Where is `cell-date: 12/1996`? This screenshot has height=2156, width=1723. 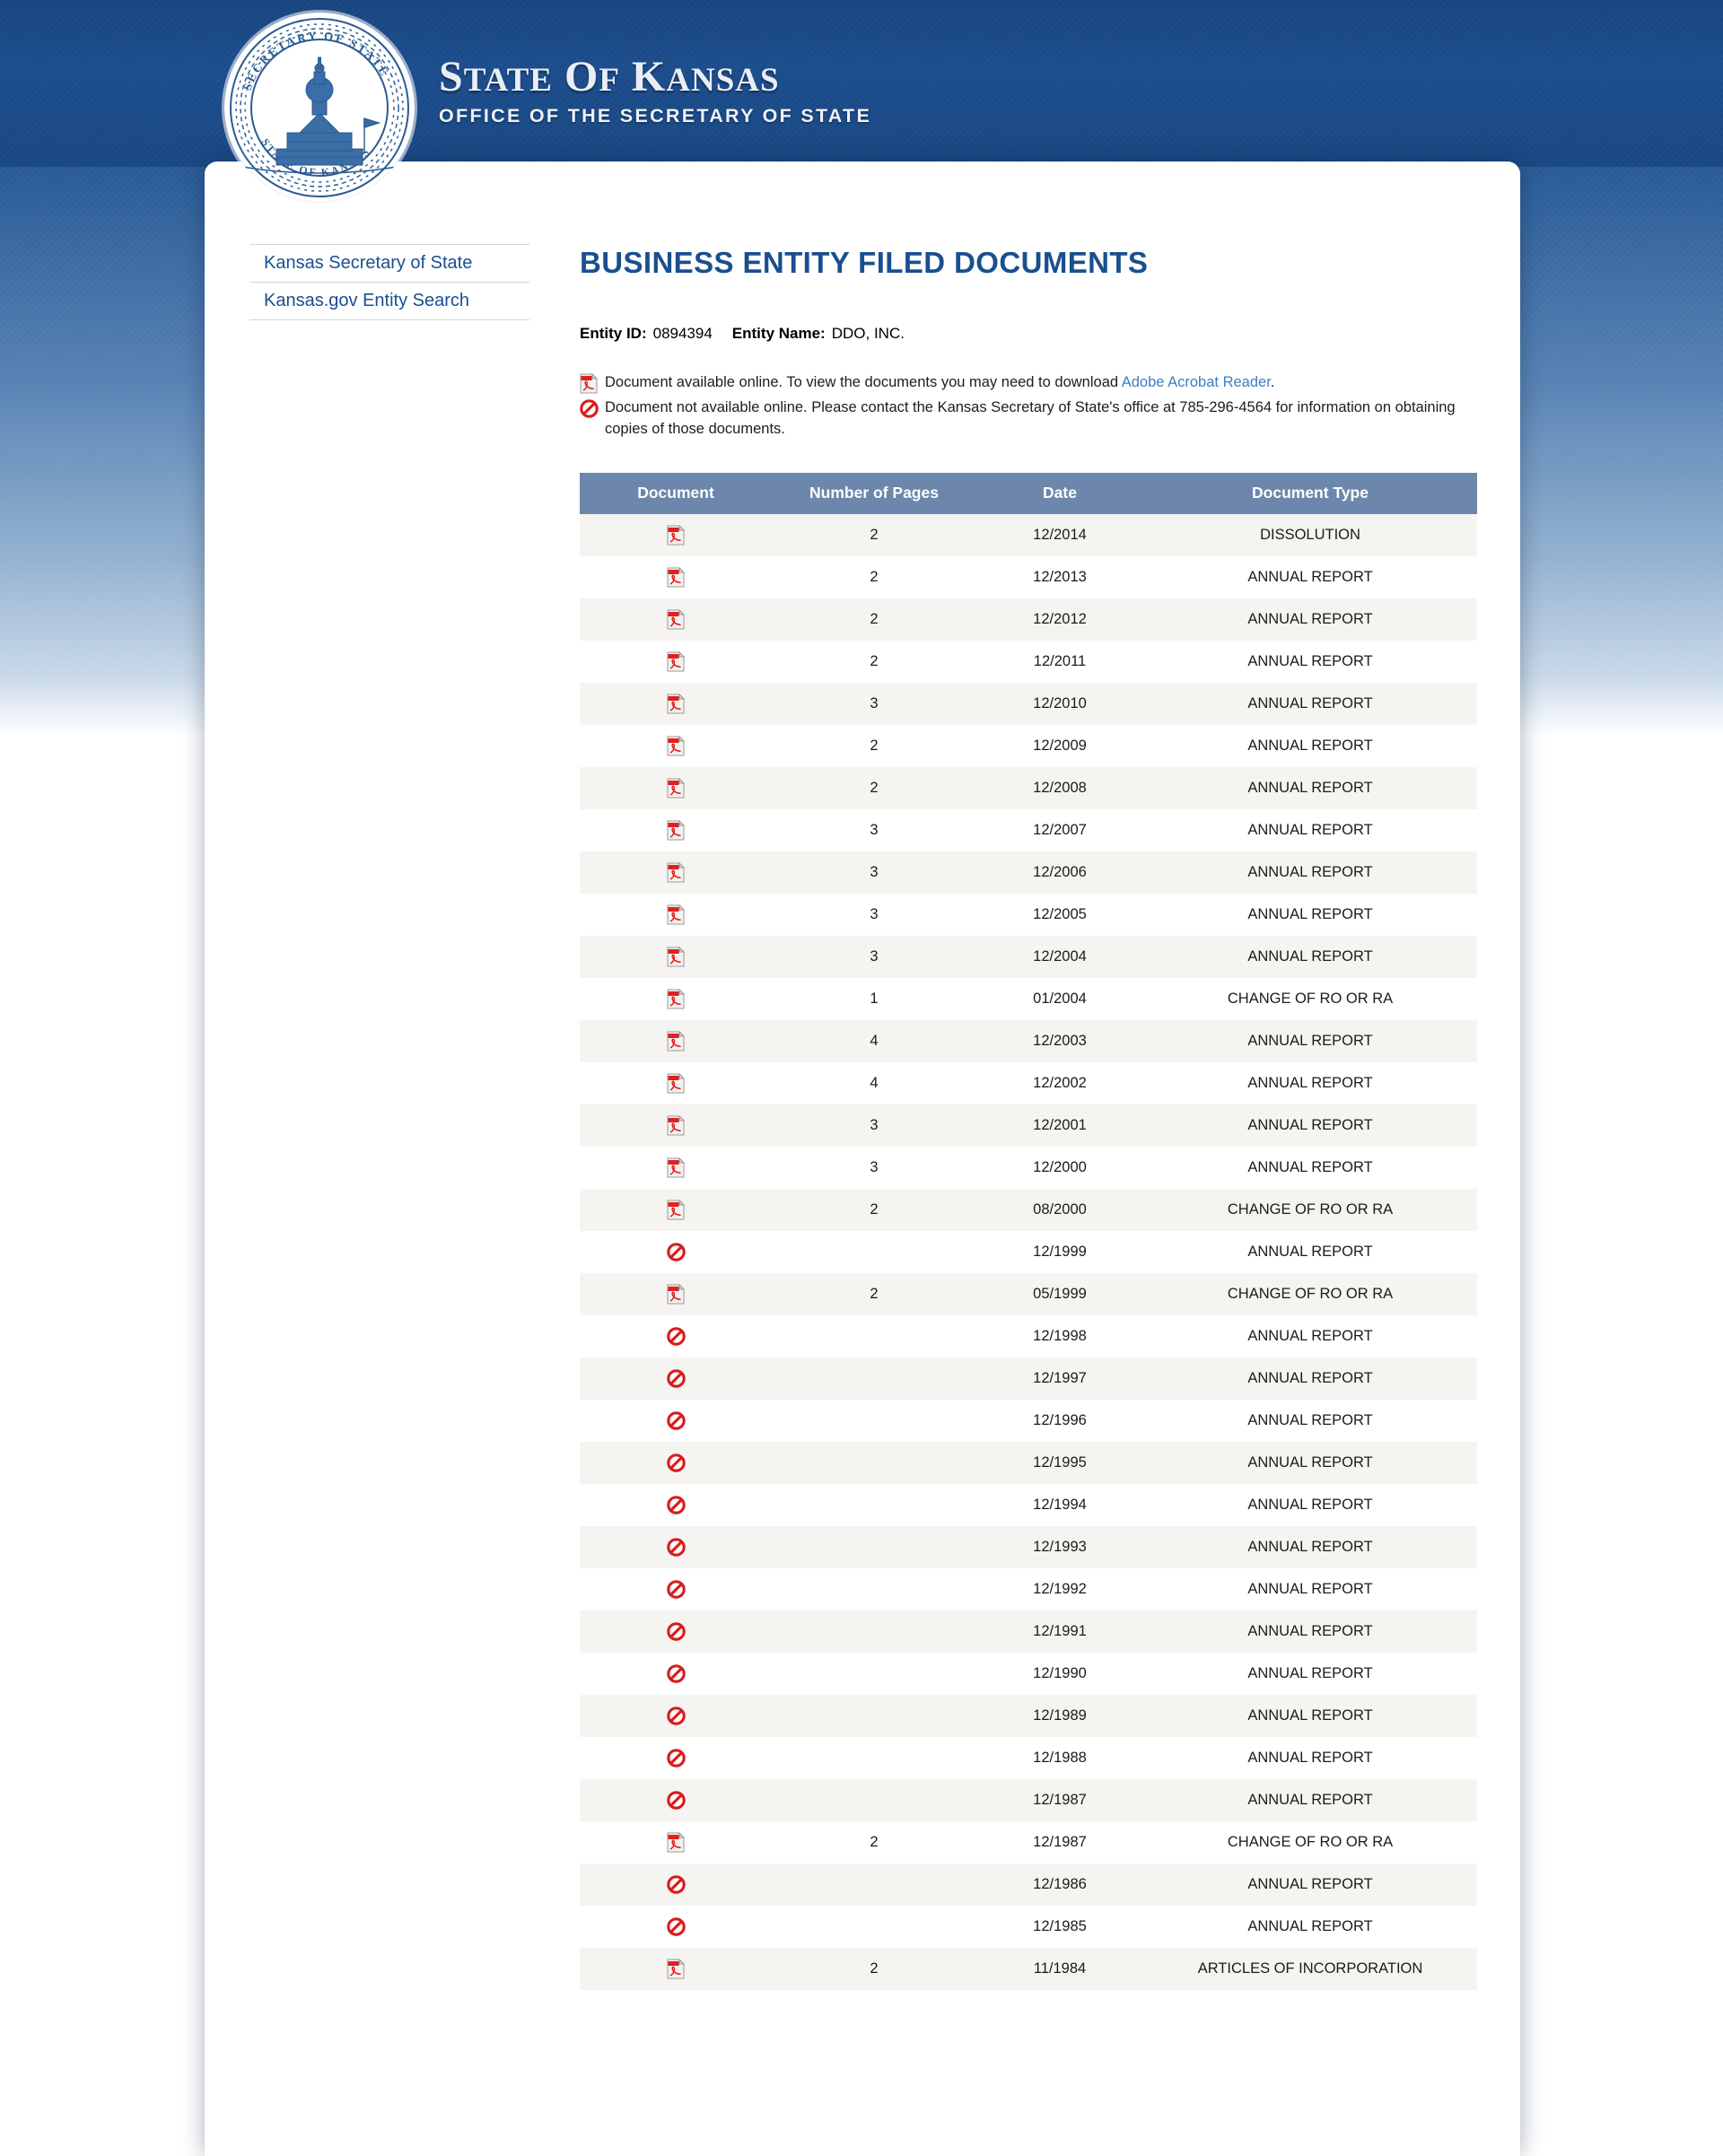
cell-date: 12/1996 is located at coordinates (1060, 1419).